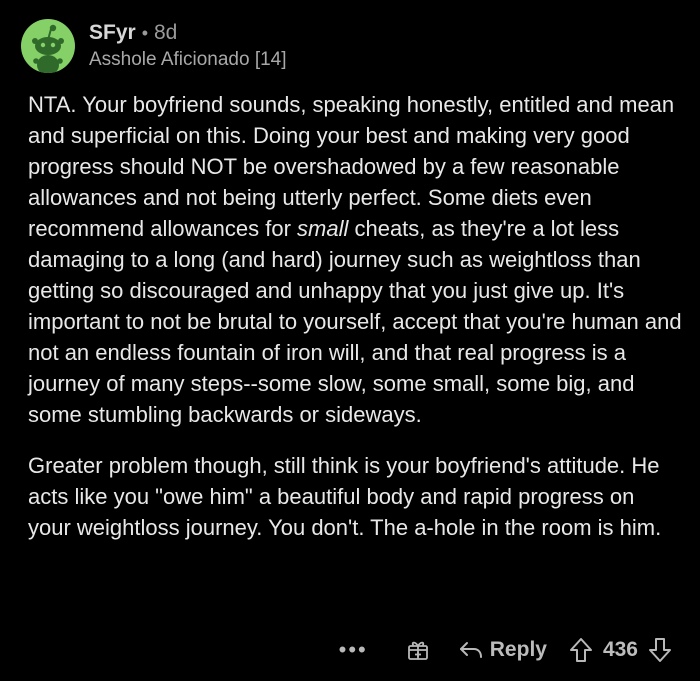 The width and height of the screenshot is (700, 681). I want to click on comment-age: 8d, so click(166, 32).